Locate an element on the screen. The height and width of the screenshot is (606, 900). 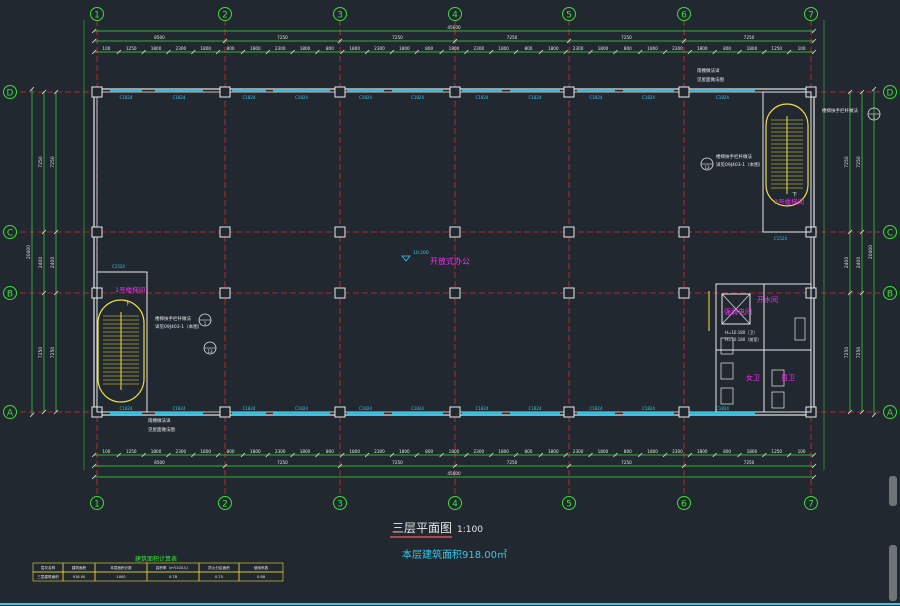
axis-label-row-D: D is located at coordinates (890, 94).